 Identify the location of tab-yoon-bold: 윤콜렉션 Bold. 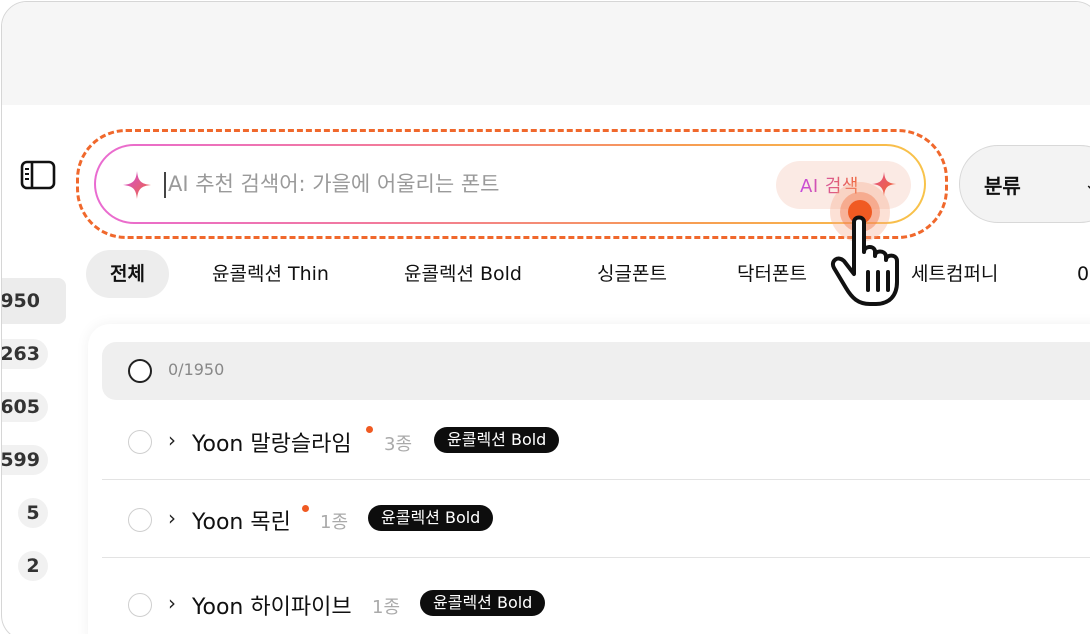
(463, 274).